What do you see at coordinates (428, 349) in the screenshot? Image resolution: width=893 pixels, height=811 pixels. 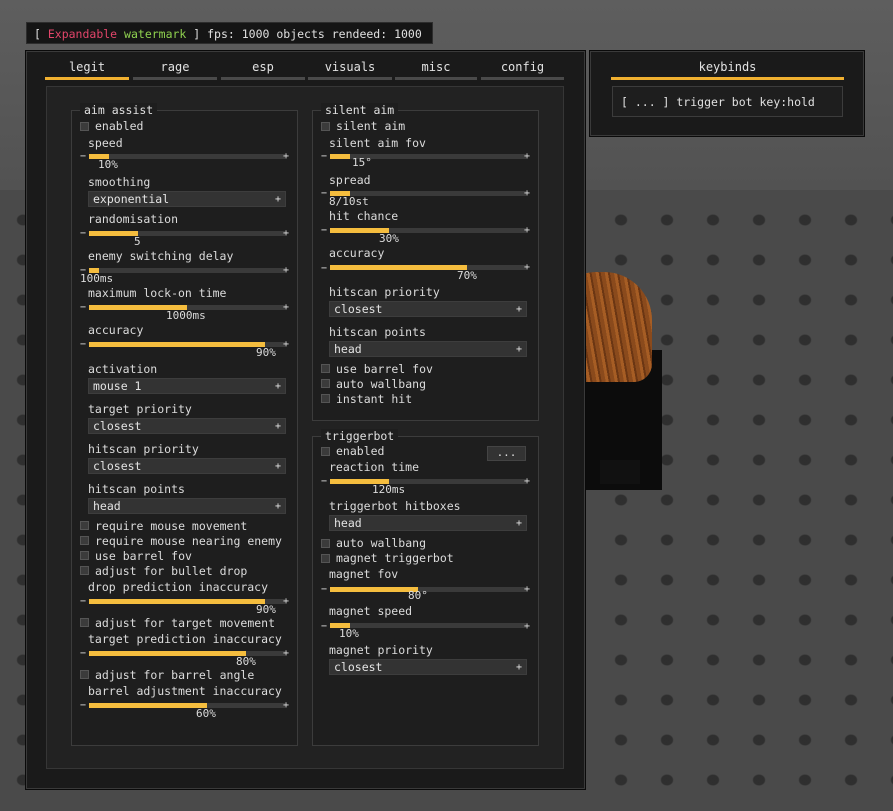 I see `silent-hitscan-points-dropdown: head +` at bounding box center [428, 349].